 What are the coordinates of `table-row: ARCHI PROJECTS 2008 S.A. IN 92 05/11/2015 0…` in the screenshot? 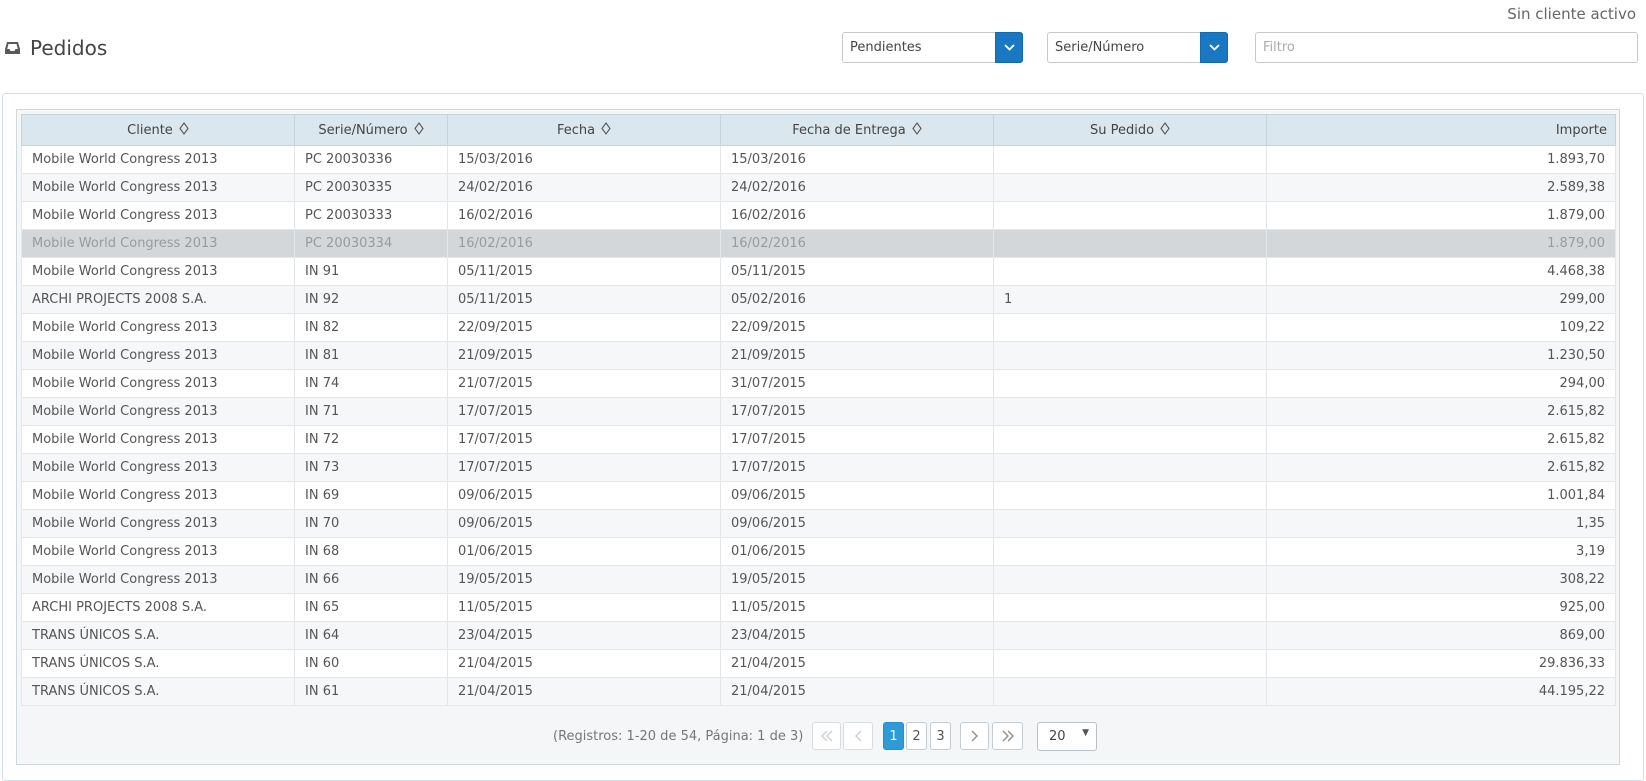 It's located at (818, 299).